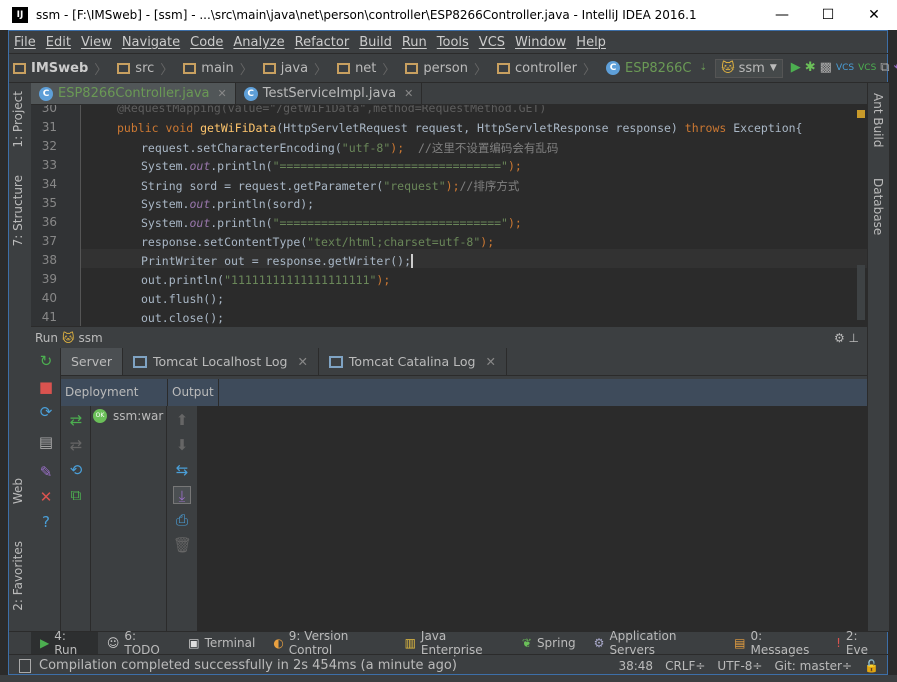 This screenshot has width=897, height=682. Describe the element at coordinates (258, 42) in the screenshot. I see `menu-analyze: Analyze` at that location.